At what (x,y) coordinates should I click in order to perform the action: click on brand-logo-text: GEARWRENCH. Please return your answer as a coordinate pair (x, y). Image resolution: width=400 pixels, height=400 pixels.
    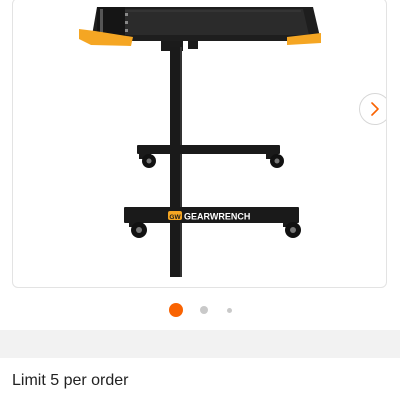
    Looking at the image, I should click on (217, 217).